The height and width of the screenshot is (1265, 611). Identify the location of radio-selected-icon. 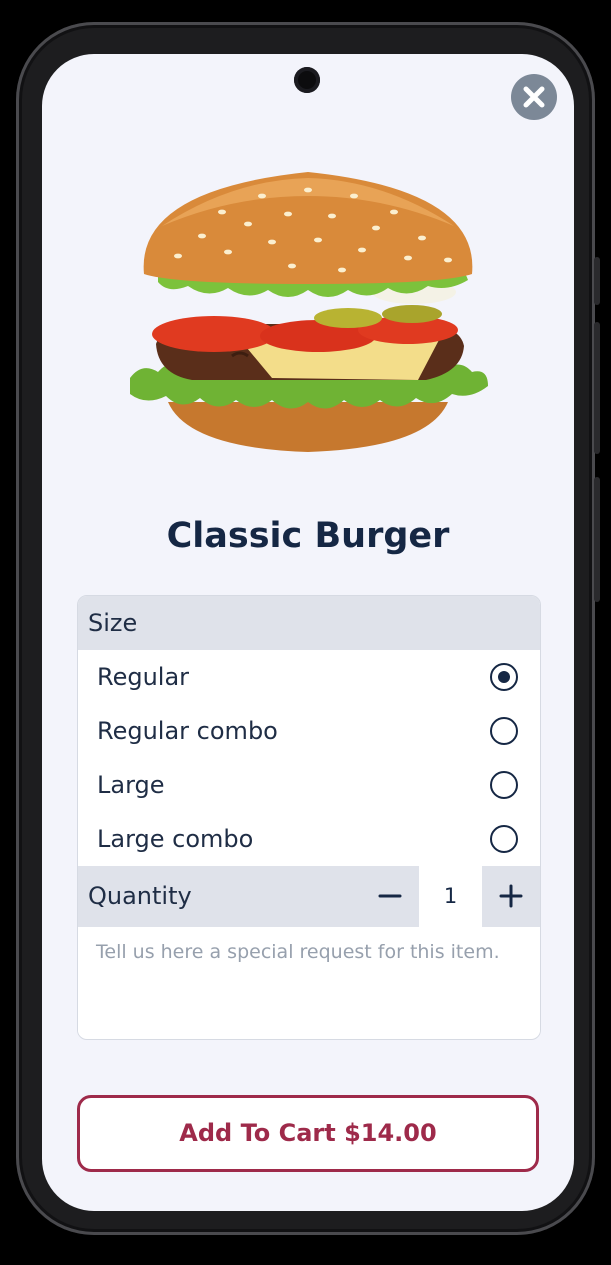
(504, 677).